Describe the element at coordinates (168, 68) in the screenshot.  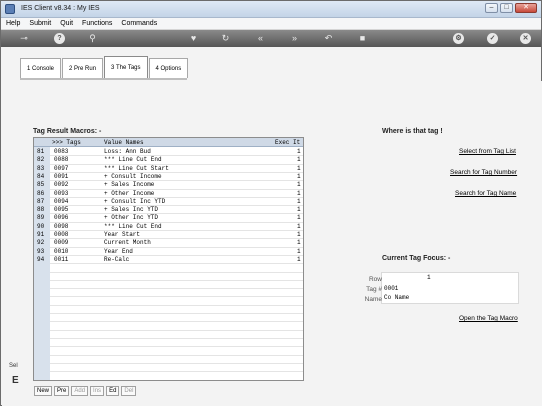
I see `tab-options: 4 Options` at that location.